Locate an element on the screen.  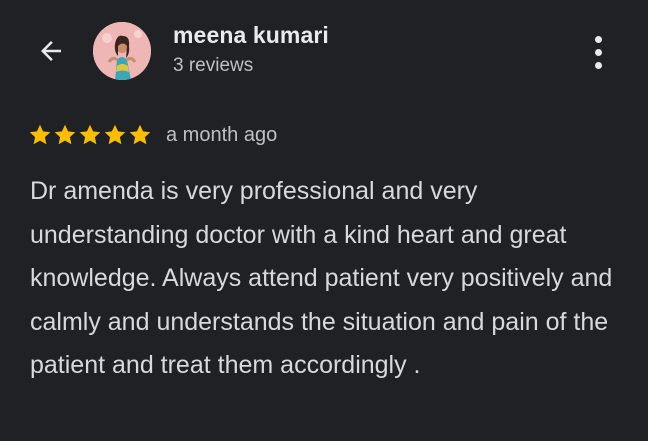
star-rating is located at coordinates (90, 135).